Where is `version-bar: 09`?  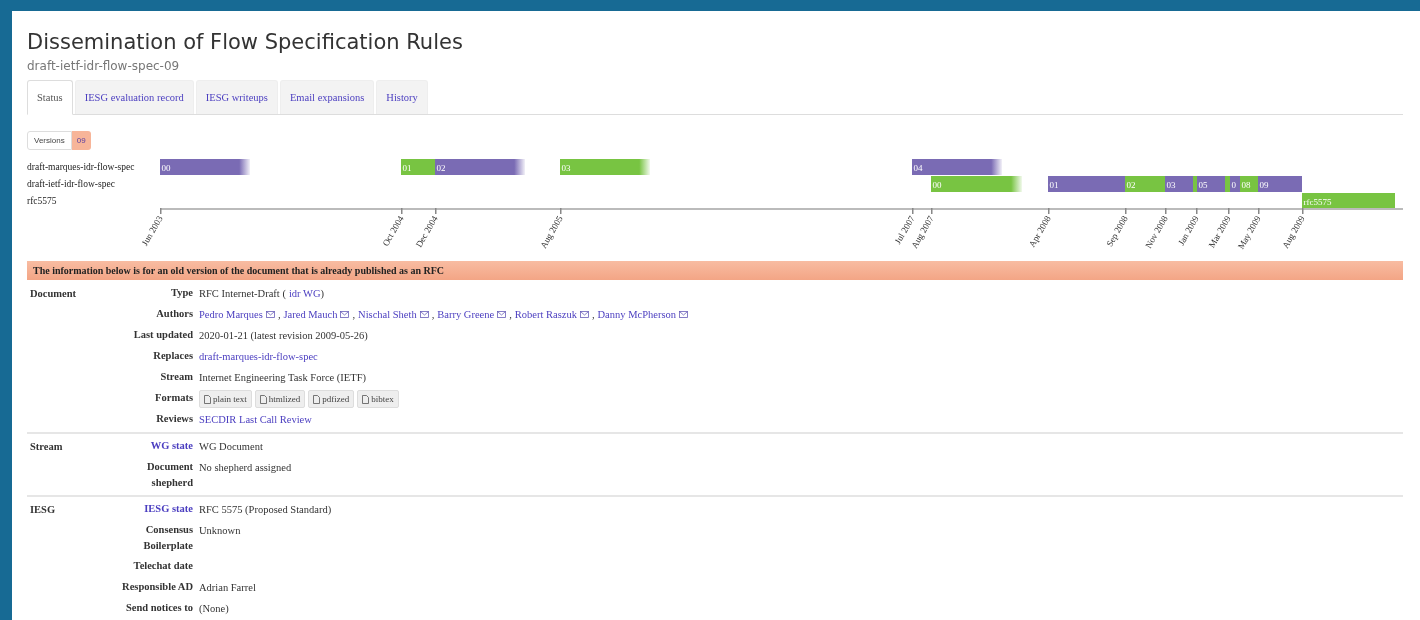
version-bar: 09 is located at coordinates (1280, 184).